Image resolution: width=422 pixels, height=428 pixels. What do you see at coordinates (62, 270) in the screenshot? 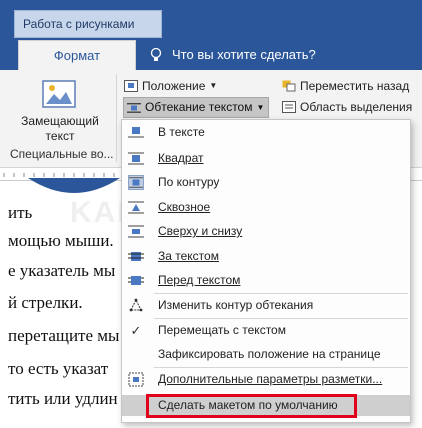
I see `doc-text-line: е указатель мы` at bounding box center [62, 270].